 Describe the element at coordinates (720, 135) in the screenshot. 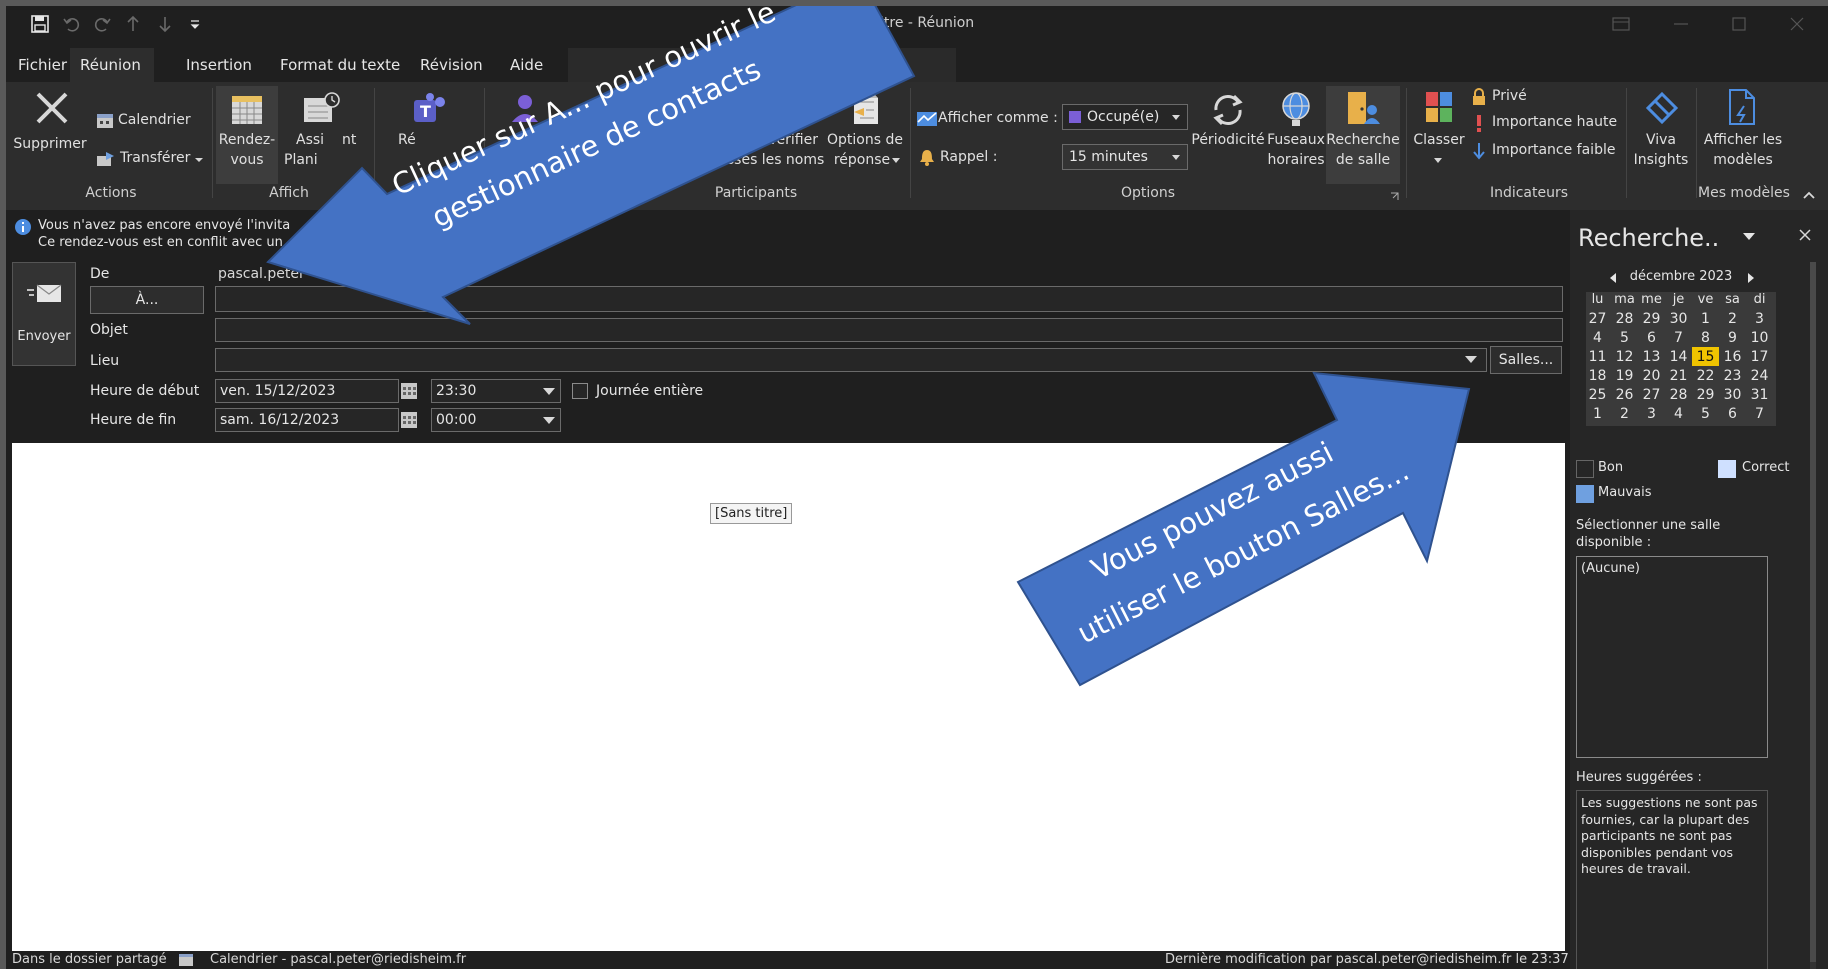

I see `address-book-button: Carnet d'adresses` at that location.